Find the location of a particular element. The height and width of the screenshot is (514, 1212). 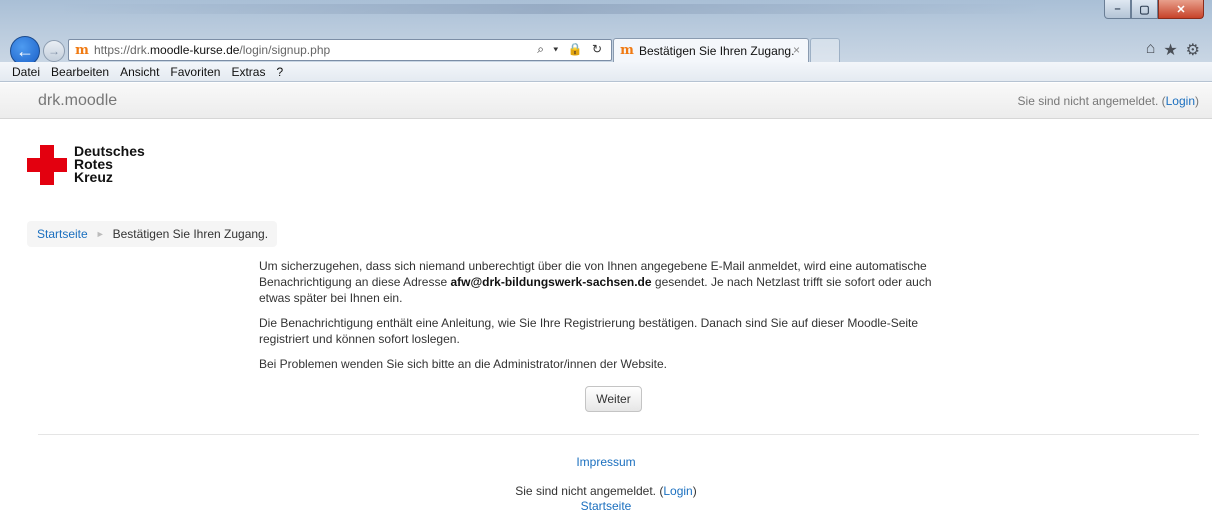

email-address: afw@drk-bildungswerk-sachsen.de is located at coordinates (551, 282).